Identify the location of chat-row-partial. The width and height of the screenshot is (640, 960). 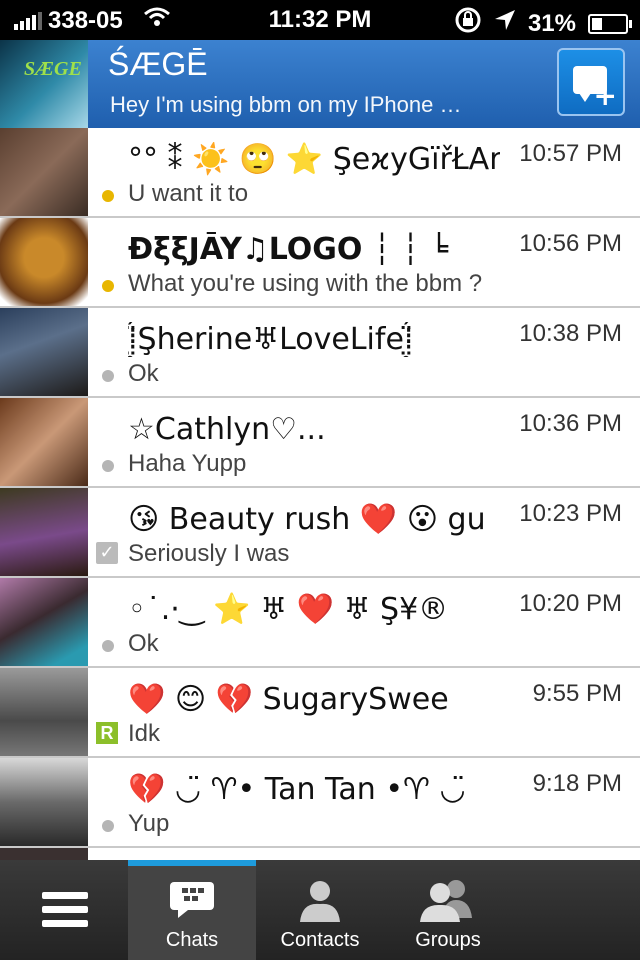
(320, 854).